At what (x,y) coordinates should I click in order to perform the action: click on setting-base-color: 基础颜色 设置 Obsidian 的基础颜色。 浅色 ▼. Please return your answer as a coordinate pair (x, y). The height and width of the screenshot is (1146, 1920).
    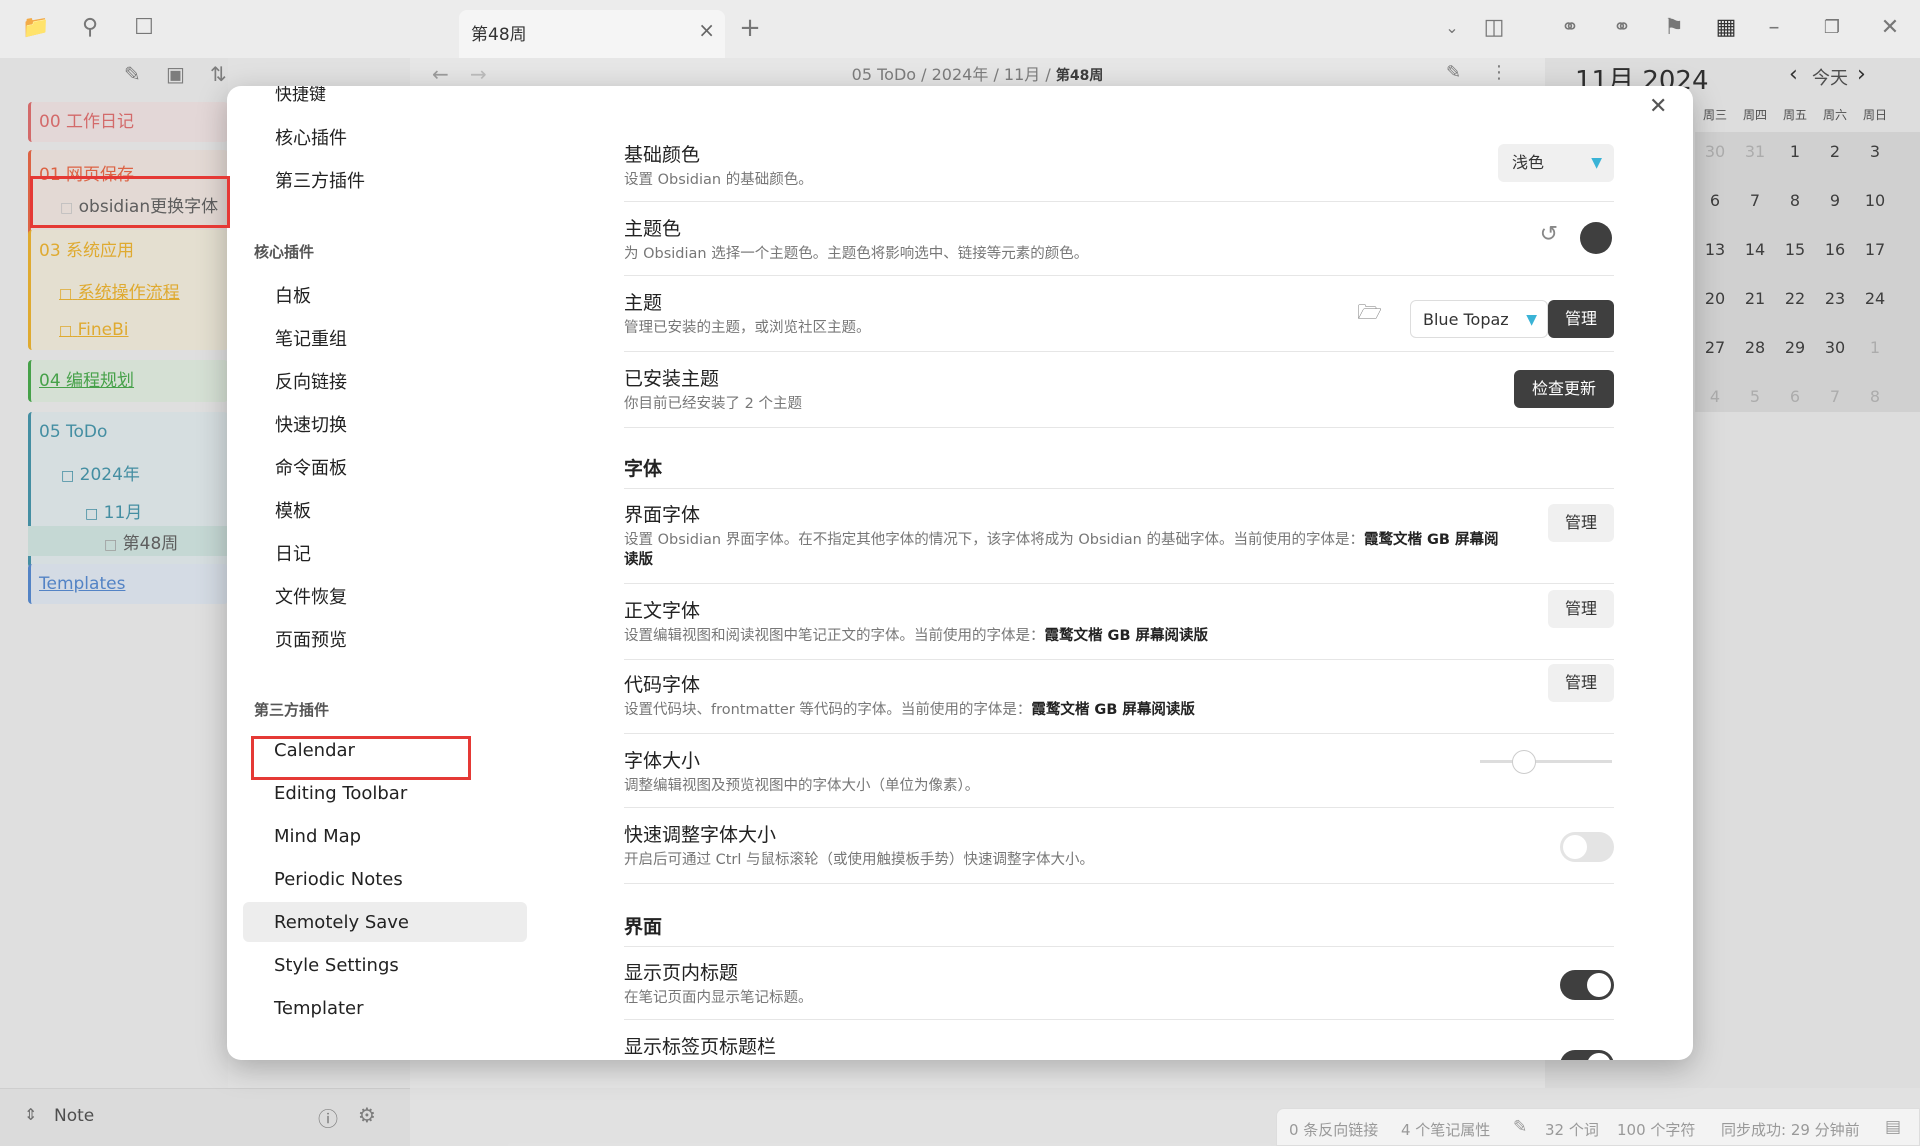
    Looking at the image, I should click on (1119, 171).